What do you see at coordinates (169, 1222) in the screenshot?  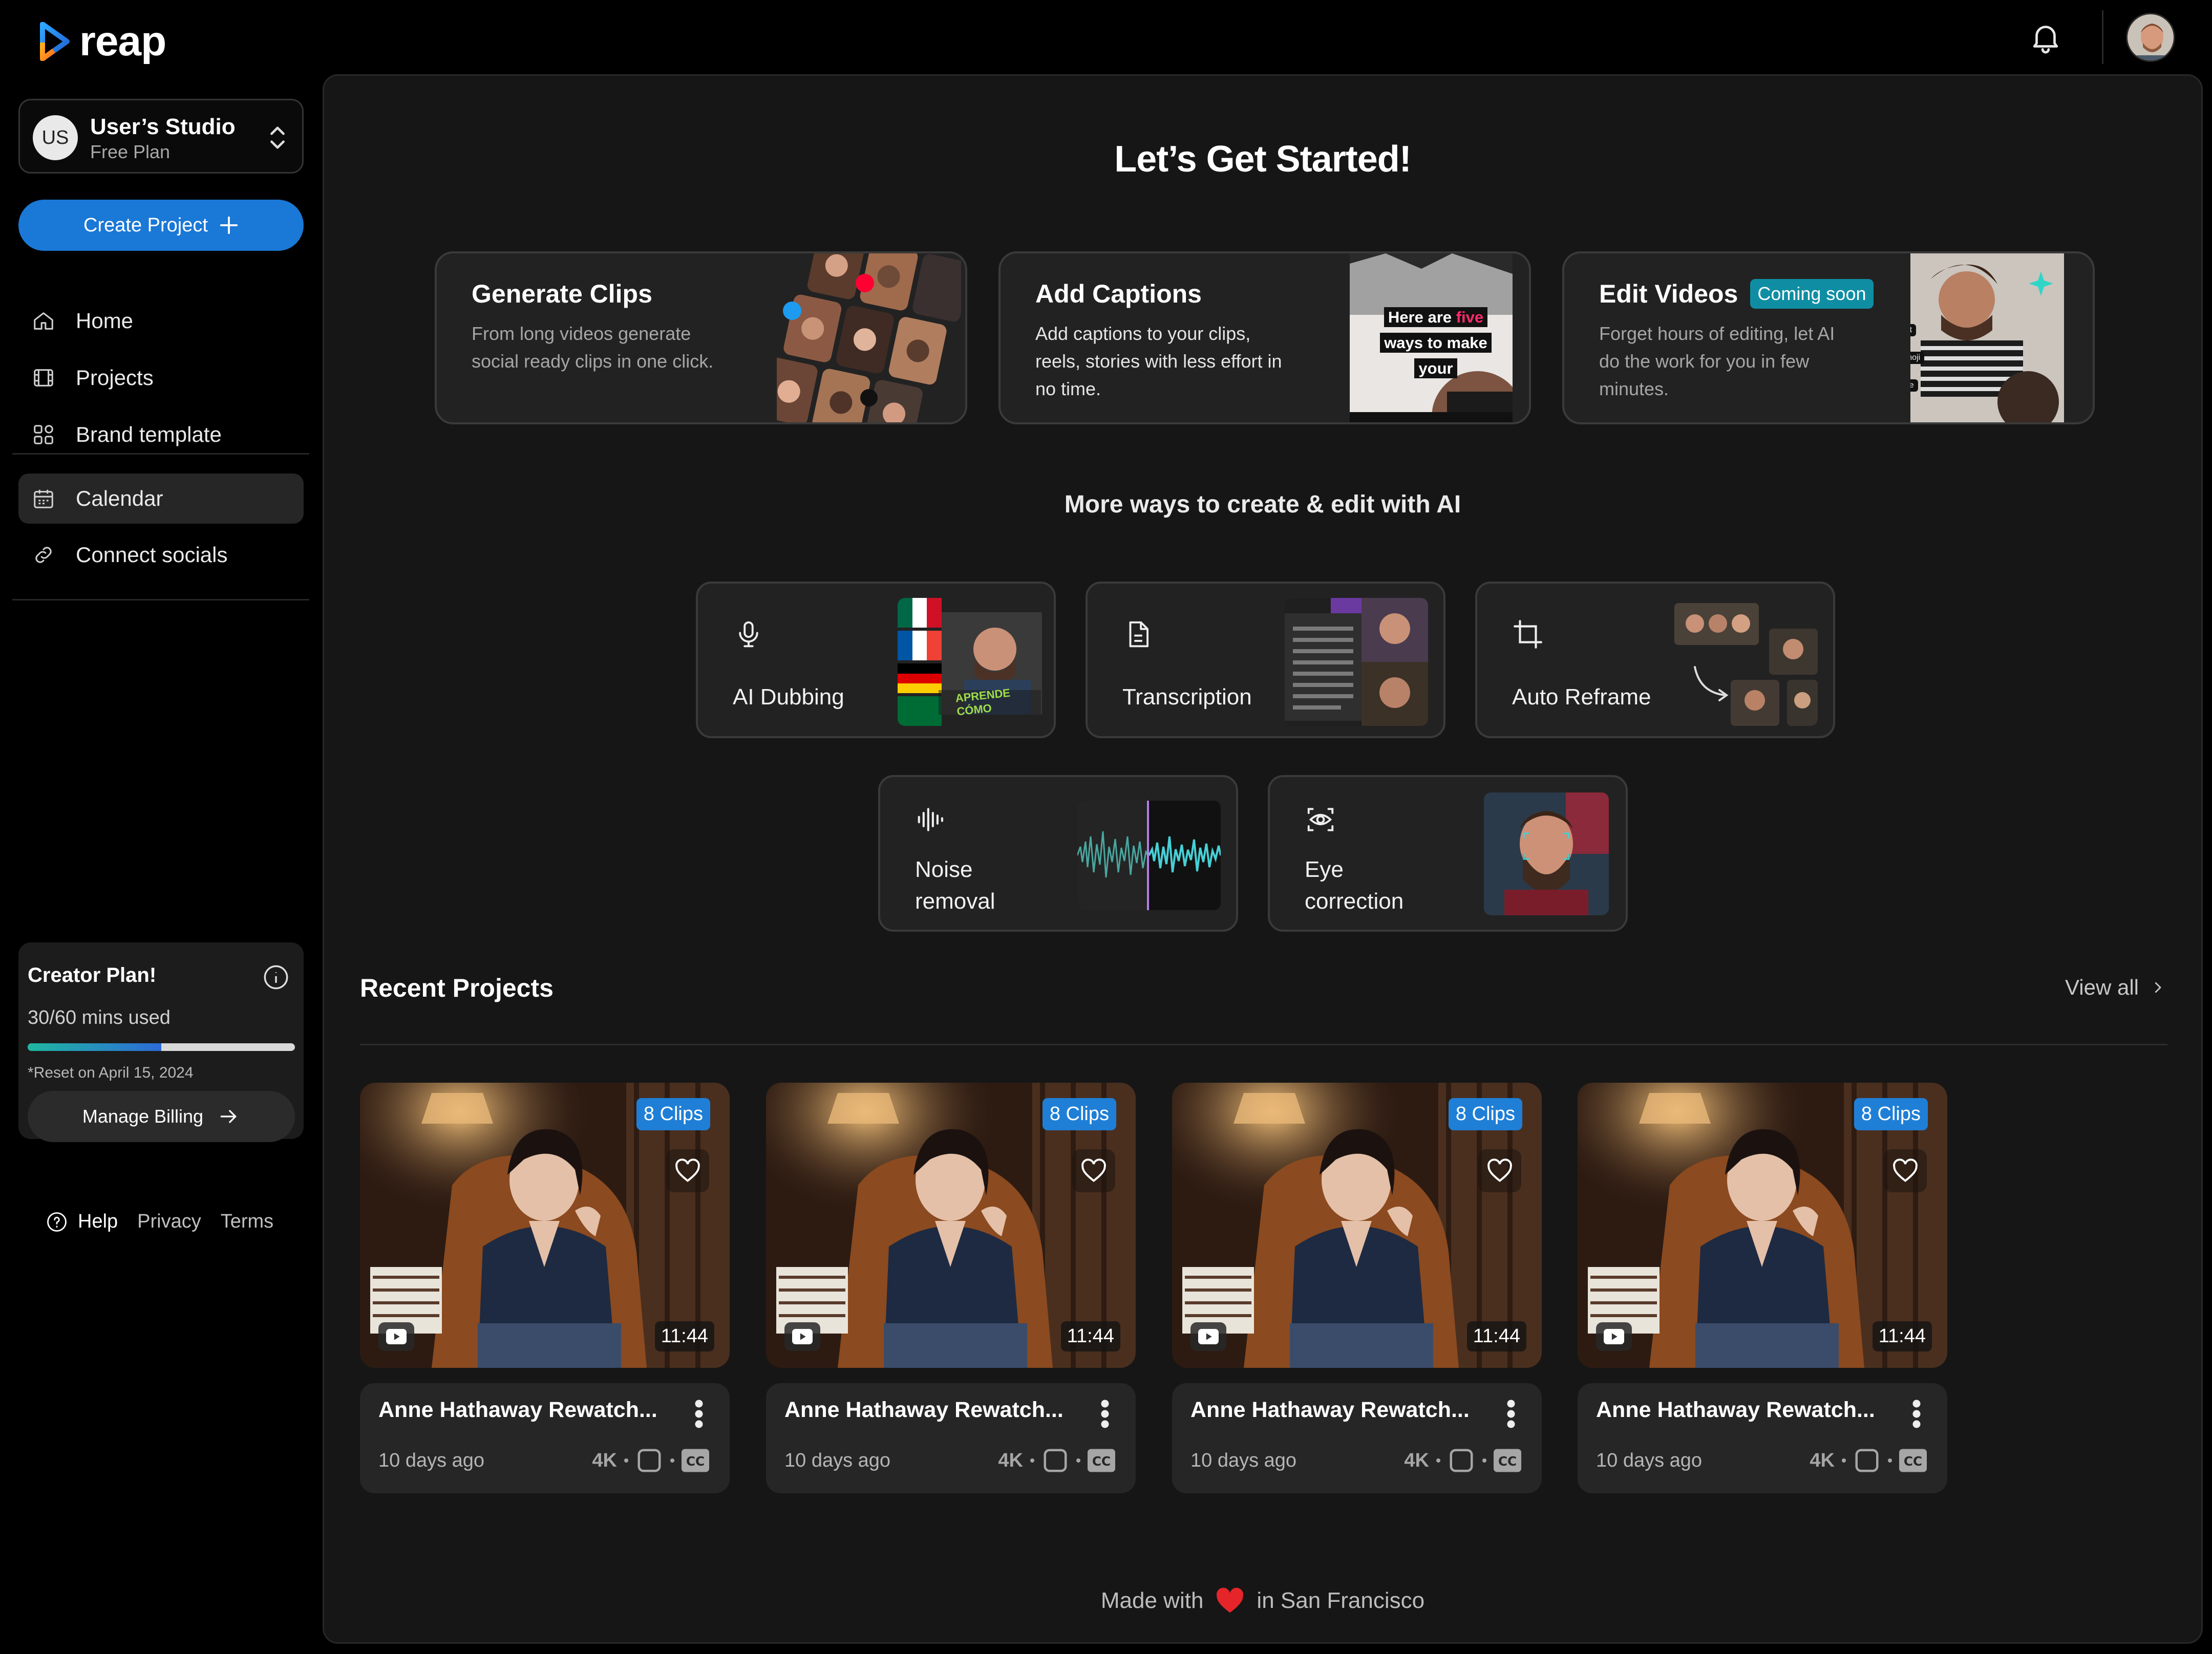 I see `privacy-link: Privacy` at bounding box center [169, 1222].